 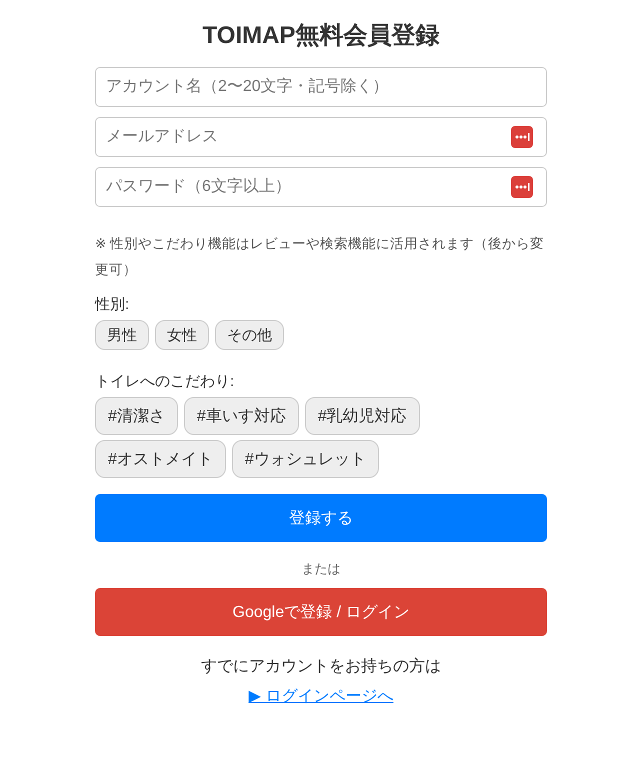 What do you see at coordinates (164, 382) in the screenshot?
I see `field-label: トイレへのこだわり:` at bounding box center [164, 382].